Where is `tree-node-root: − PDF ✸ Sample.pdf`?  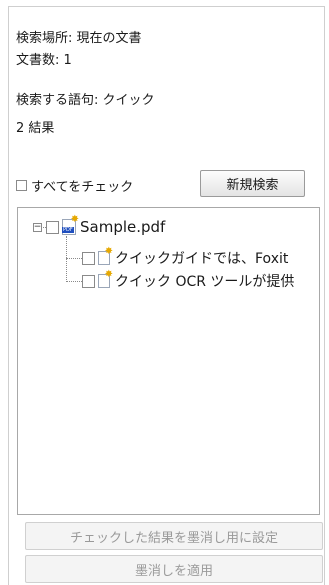 tree-node-root: − PDF ✸ Sample.pdf is located at coordinates (99, 225).